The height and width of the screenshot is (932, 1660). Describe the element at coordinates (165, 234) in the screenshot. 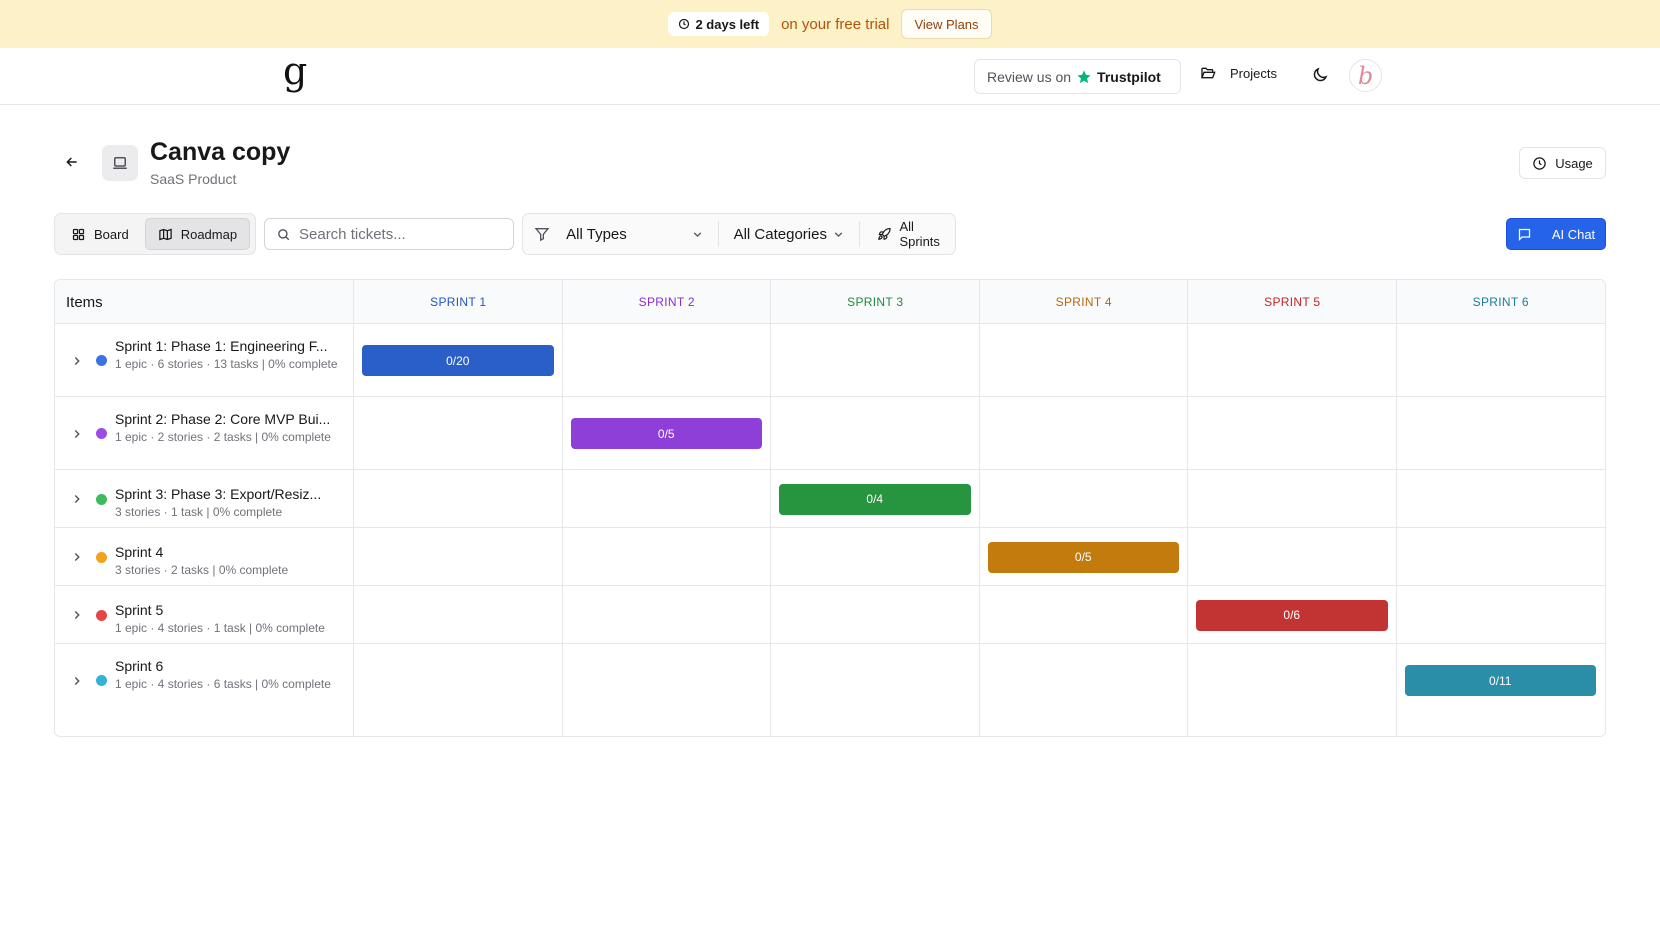

I see `map-icon` at that location.